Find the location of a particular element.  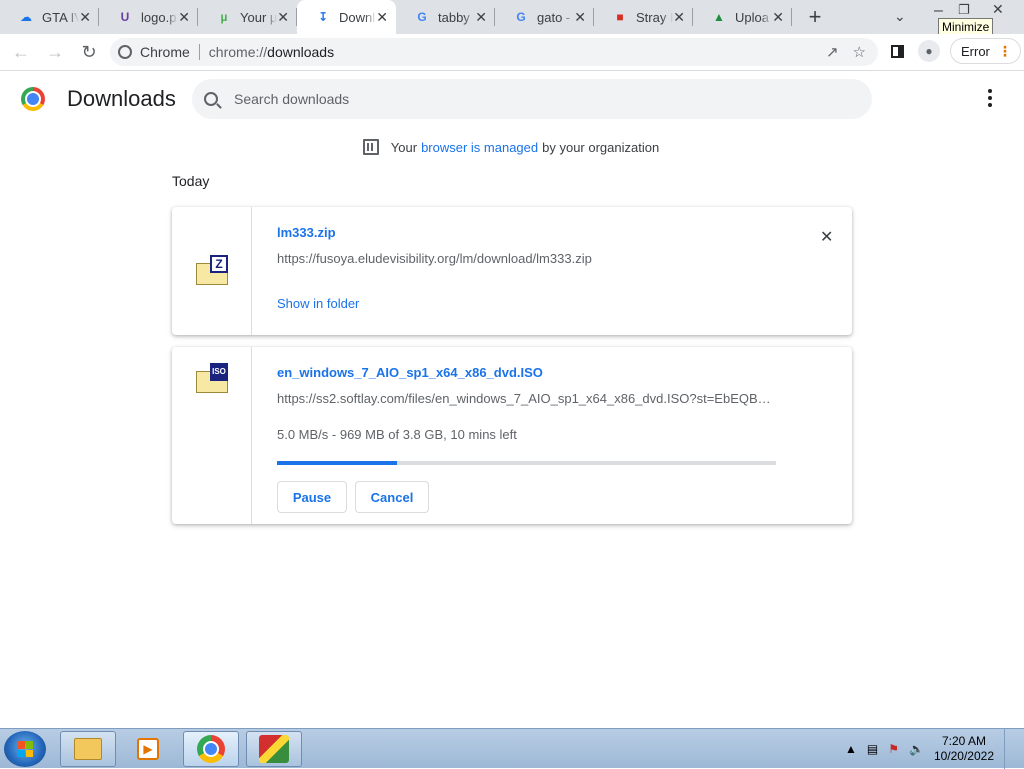

address-bar: Chrome chrome://downloads ↗ ☆ is located at coordinates (494, 52).